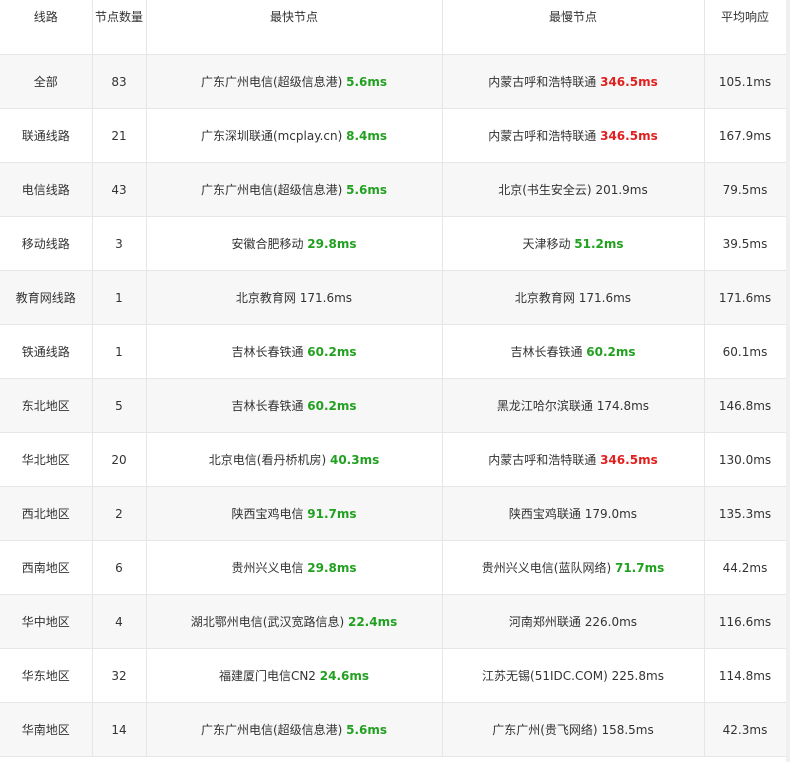 This screenshot has height=762, width=790. Describe the element at coordinates (267, 406) in the screenshot. I see `fastest-node-name: 吉林长春铁通` at that location.